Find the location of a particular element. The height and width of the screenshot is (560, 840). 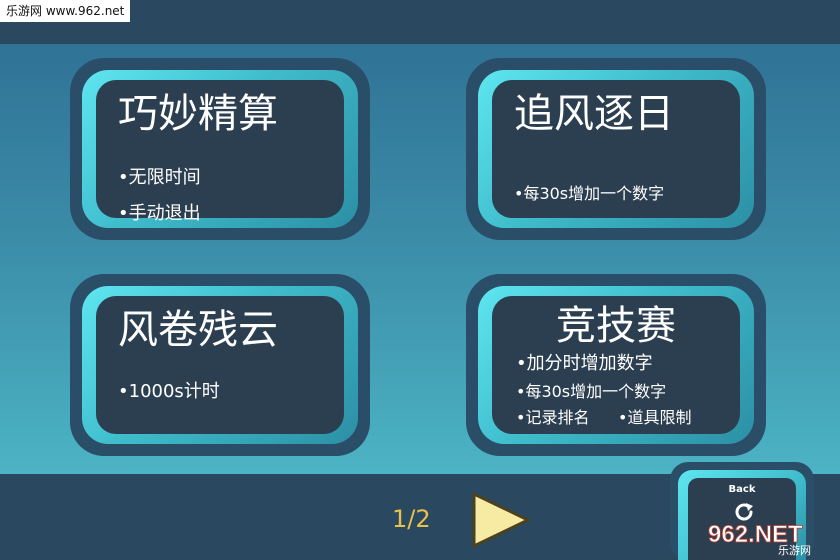

card-inner: 追风逐日 •每30s增加一个数字 is located at coordinates (616, 149).